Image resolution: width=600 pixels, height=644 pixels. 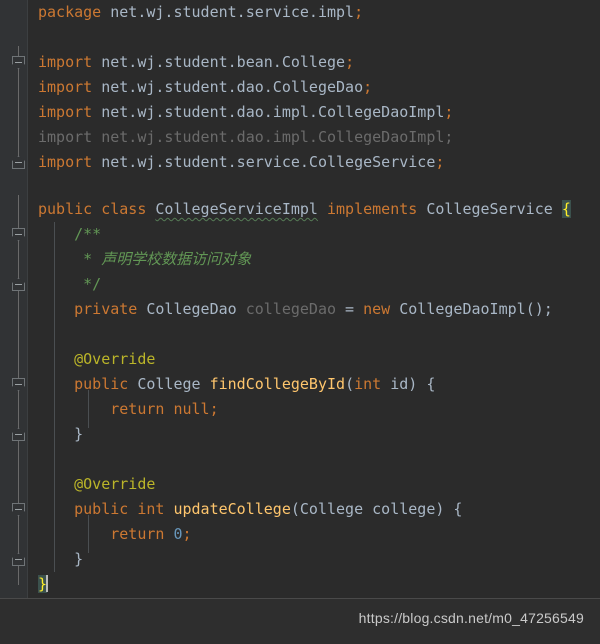 What do you see at coordinates (471, 618) in the screenshot?
I see `watermark-url: https://blog.csdn.net/m0_47256549` at bounding box center [471, 618].